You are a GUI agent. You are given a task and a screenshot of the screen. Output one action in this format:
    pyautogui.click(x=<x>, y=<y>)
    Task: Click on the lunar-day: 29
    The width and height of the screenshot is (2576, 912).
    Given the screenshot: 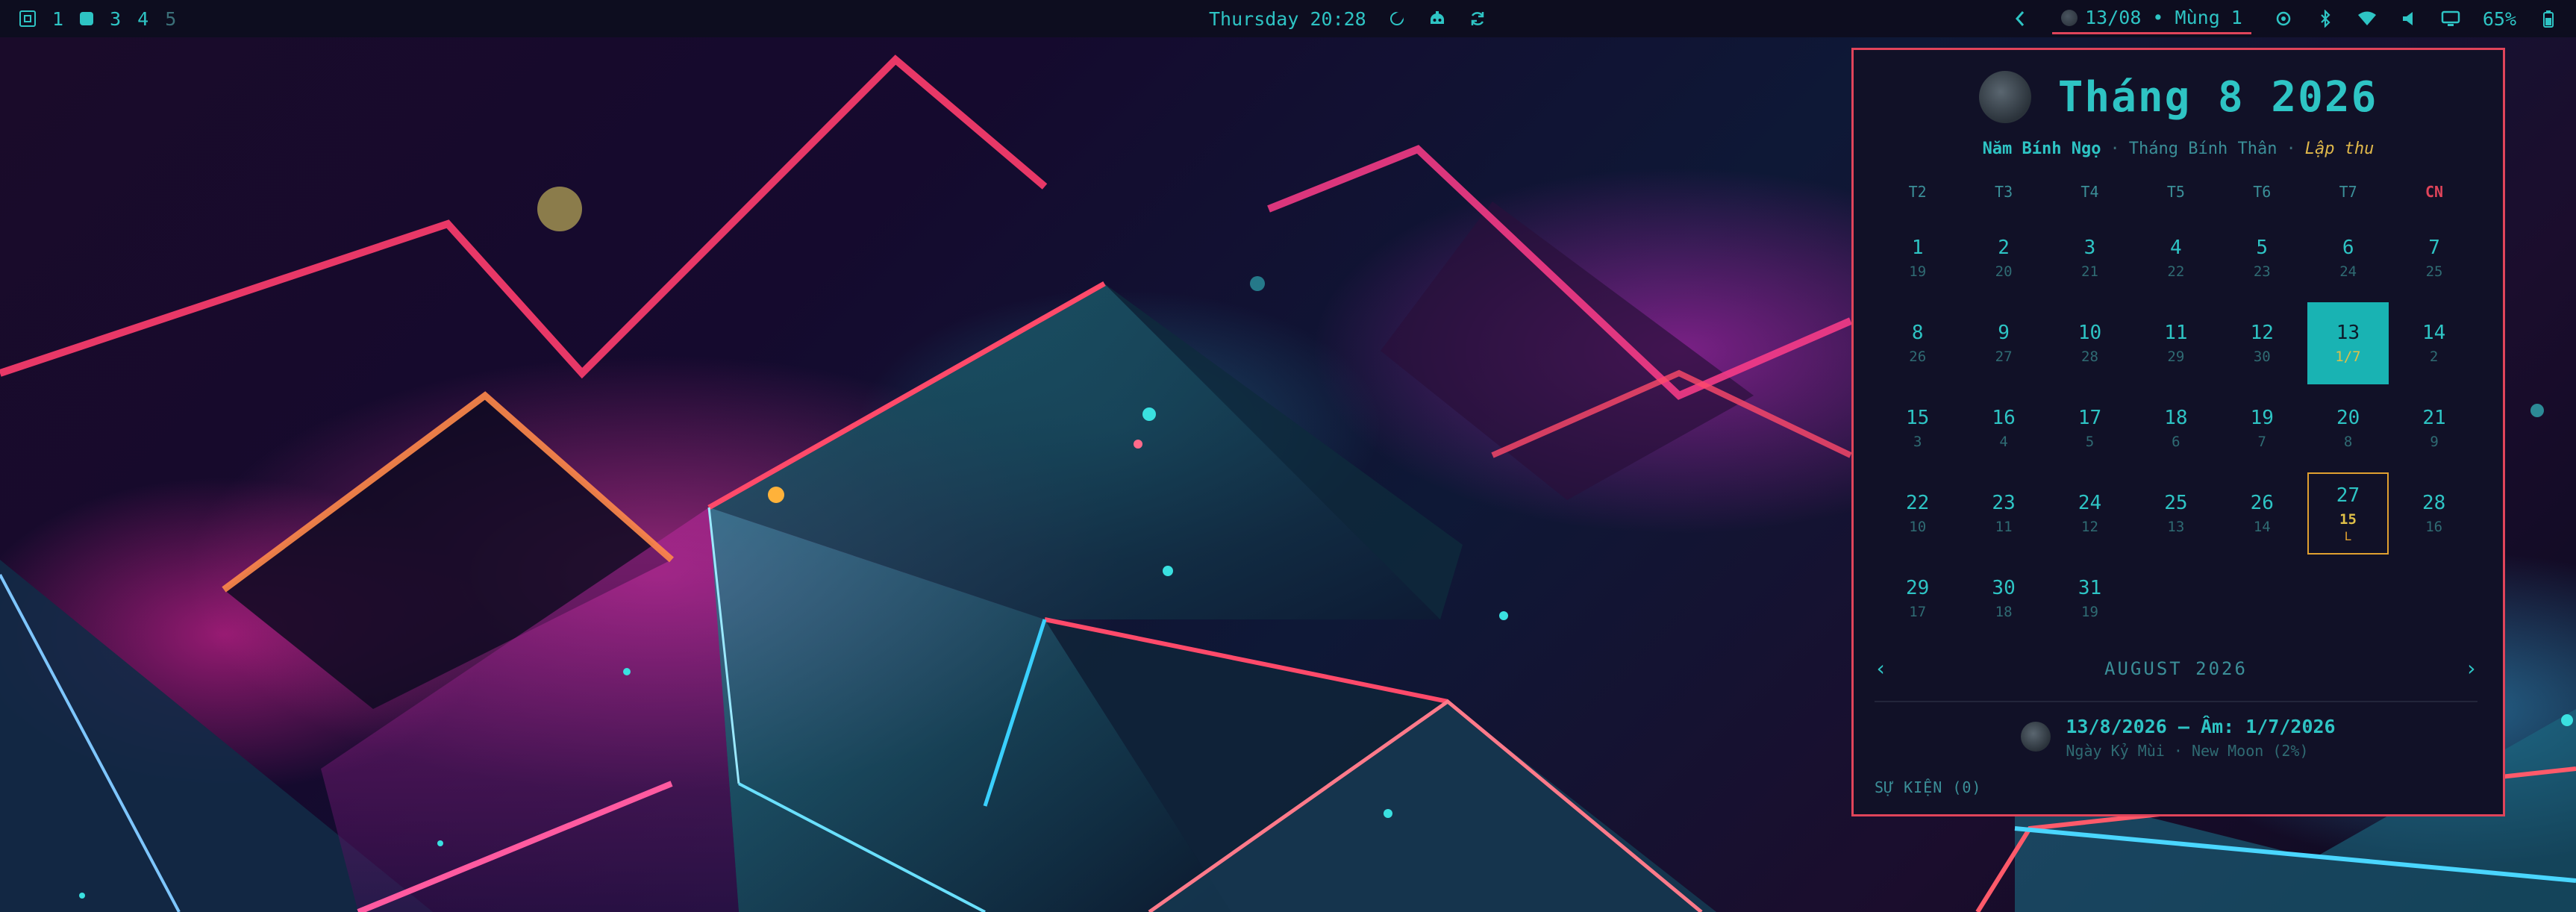 What is the action you would take?
    pyautogui.click(x=2176, y=357)
    